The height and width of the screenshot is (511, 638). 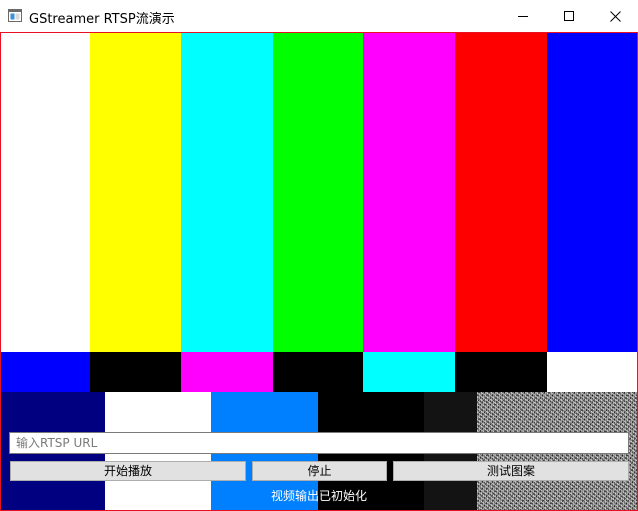 I want to click on bar-green, so click(x=318, y=192).